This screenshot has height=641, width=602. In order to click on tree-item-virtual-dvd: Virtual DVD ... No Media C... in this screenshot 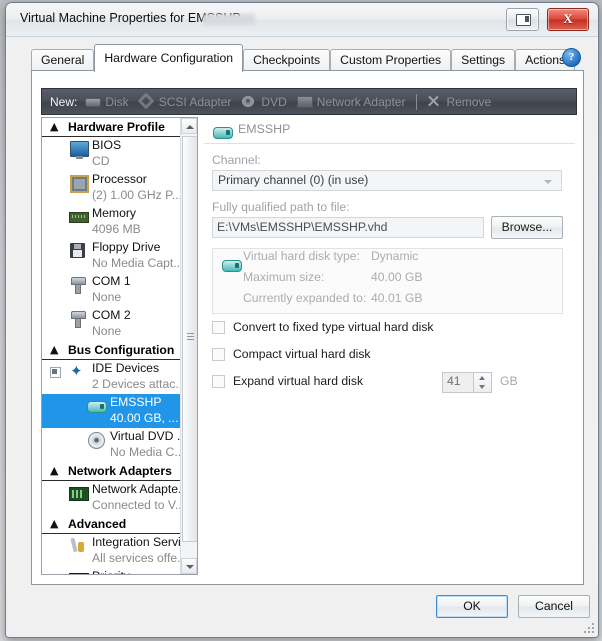, I will do `click(119, 445)`.